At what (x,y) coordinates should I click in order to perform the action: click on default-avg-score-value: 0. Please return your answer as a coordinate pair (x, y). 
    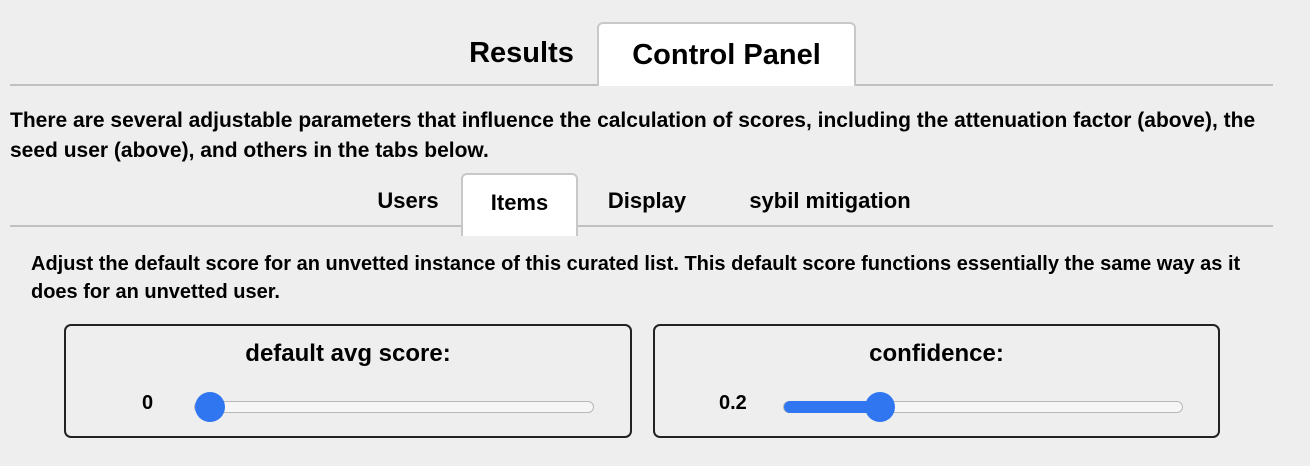
    Looking at the image, I should click on (148, 403).